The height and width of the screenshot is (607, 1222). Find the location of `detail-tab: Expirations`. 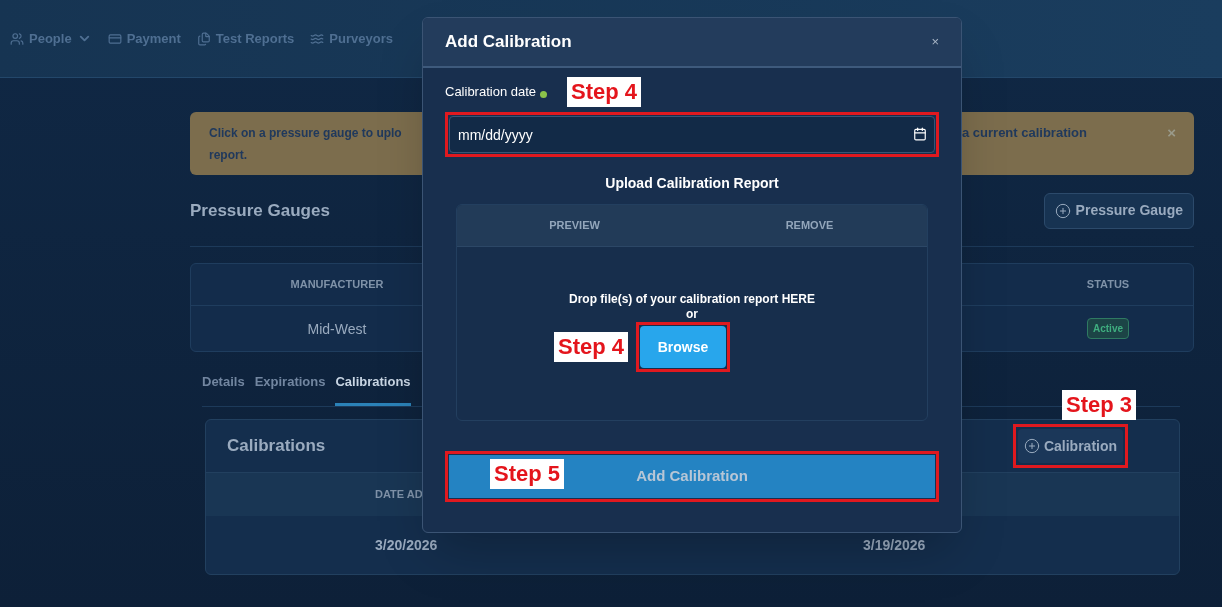

detail-tab: Expirations is located at coordinates (290, 388).